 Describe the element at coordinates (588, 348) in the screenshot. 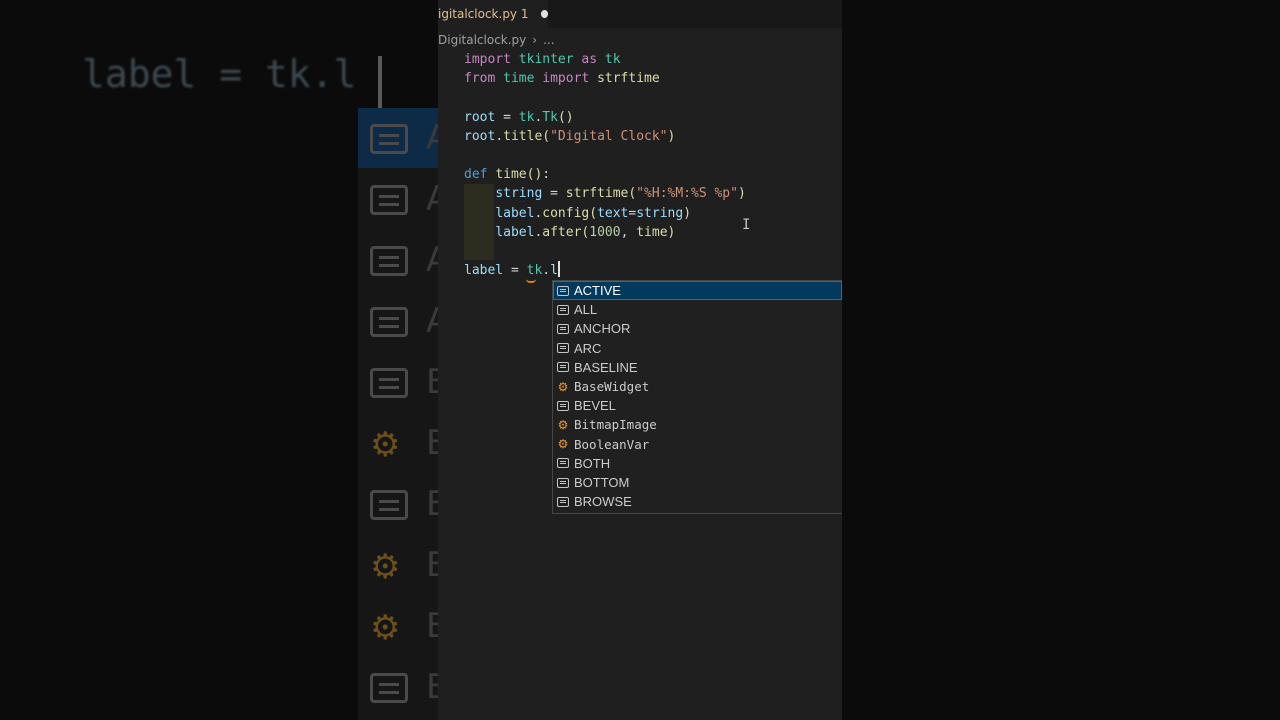

I see `suggest-item-label: ARC` at that location.